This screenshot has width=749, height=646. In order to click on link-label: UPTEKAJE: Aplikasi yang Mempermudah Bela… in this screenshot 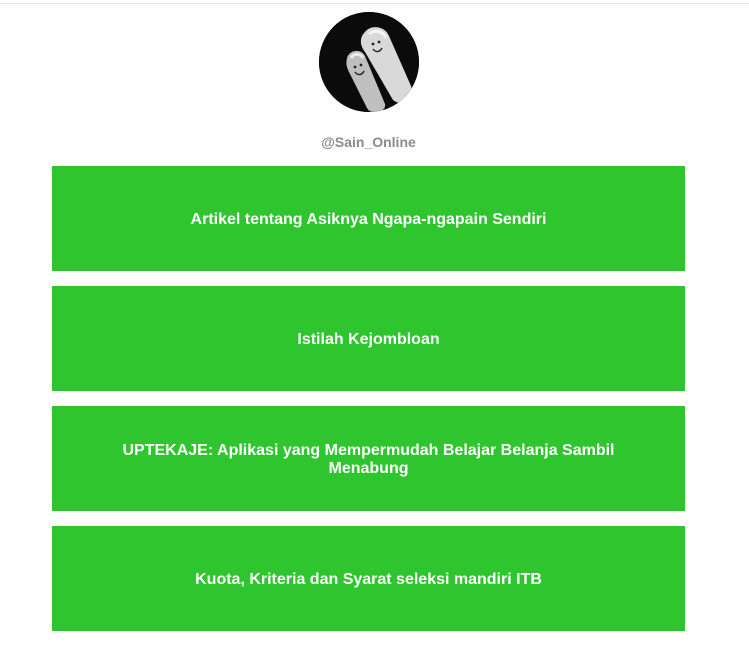, I will do `click(368, 459)`.